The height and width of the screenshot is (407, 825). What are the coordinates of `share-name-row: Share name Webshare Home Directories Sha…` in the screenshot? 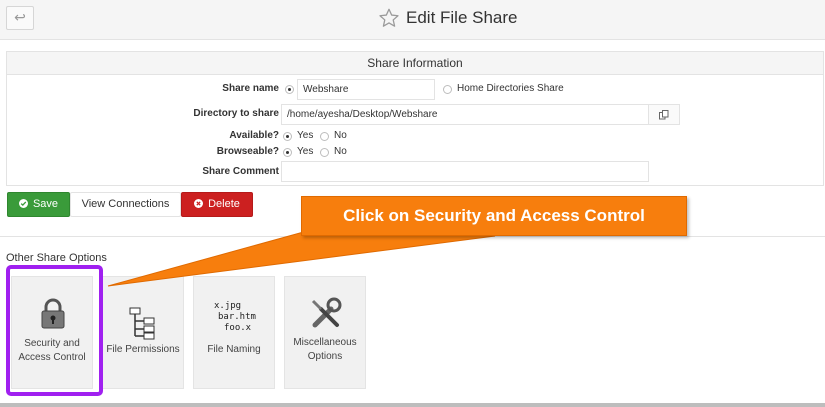 It's located at (415, 89).